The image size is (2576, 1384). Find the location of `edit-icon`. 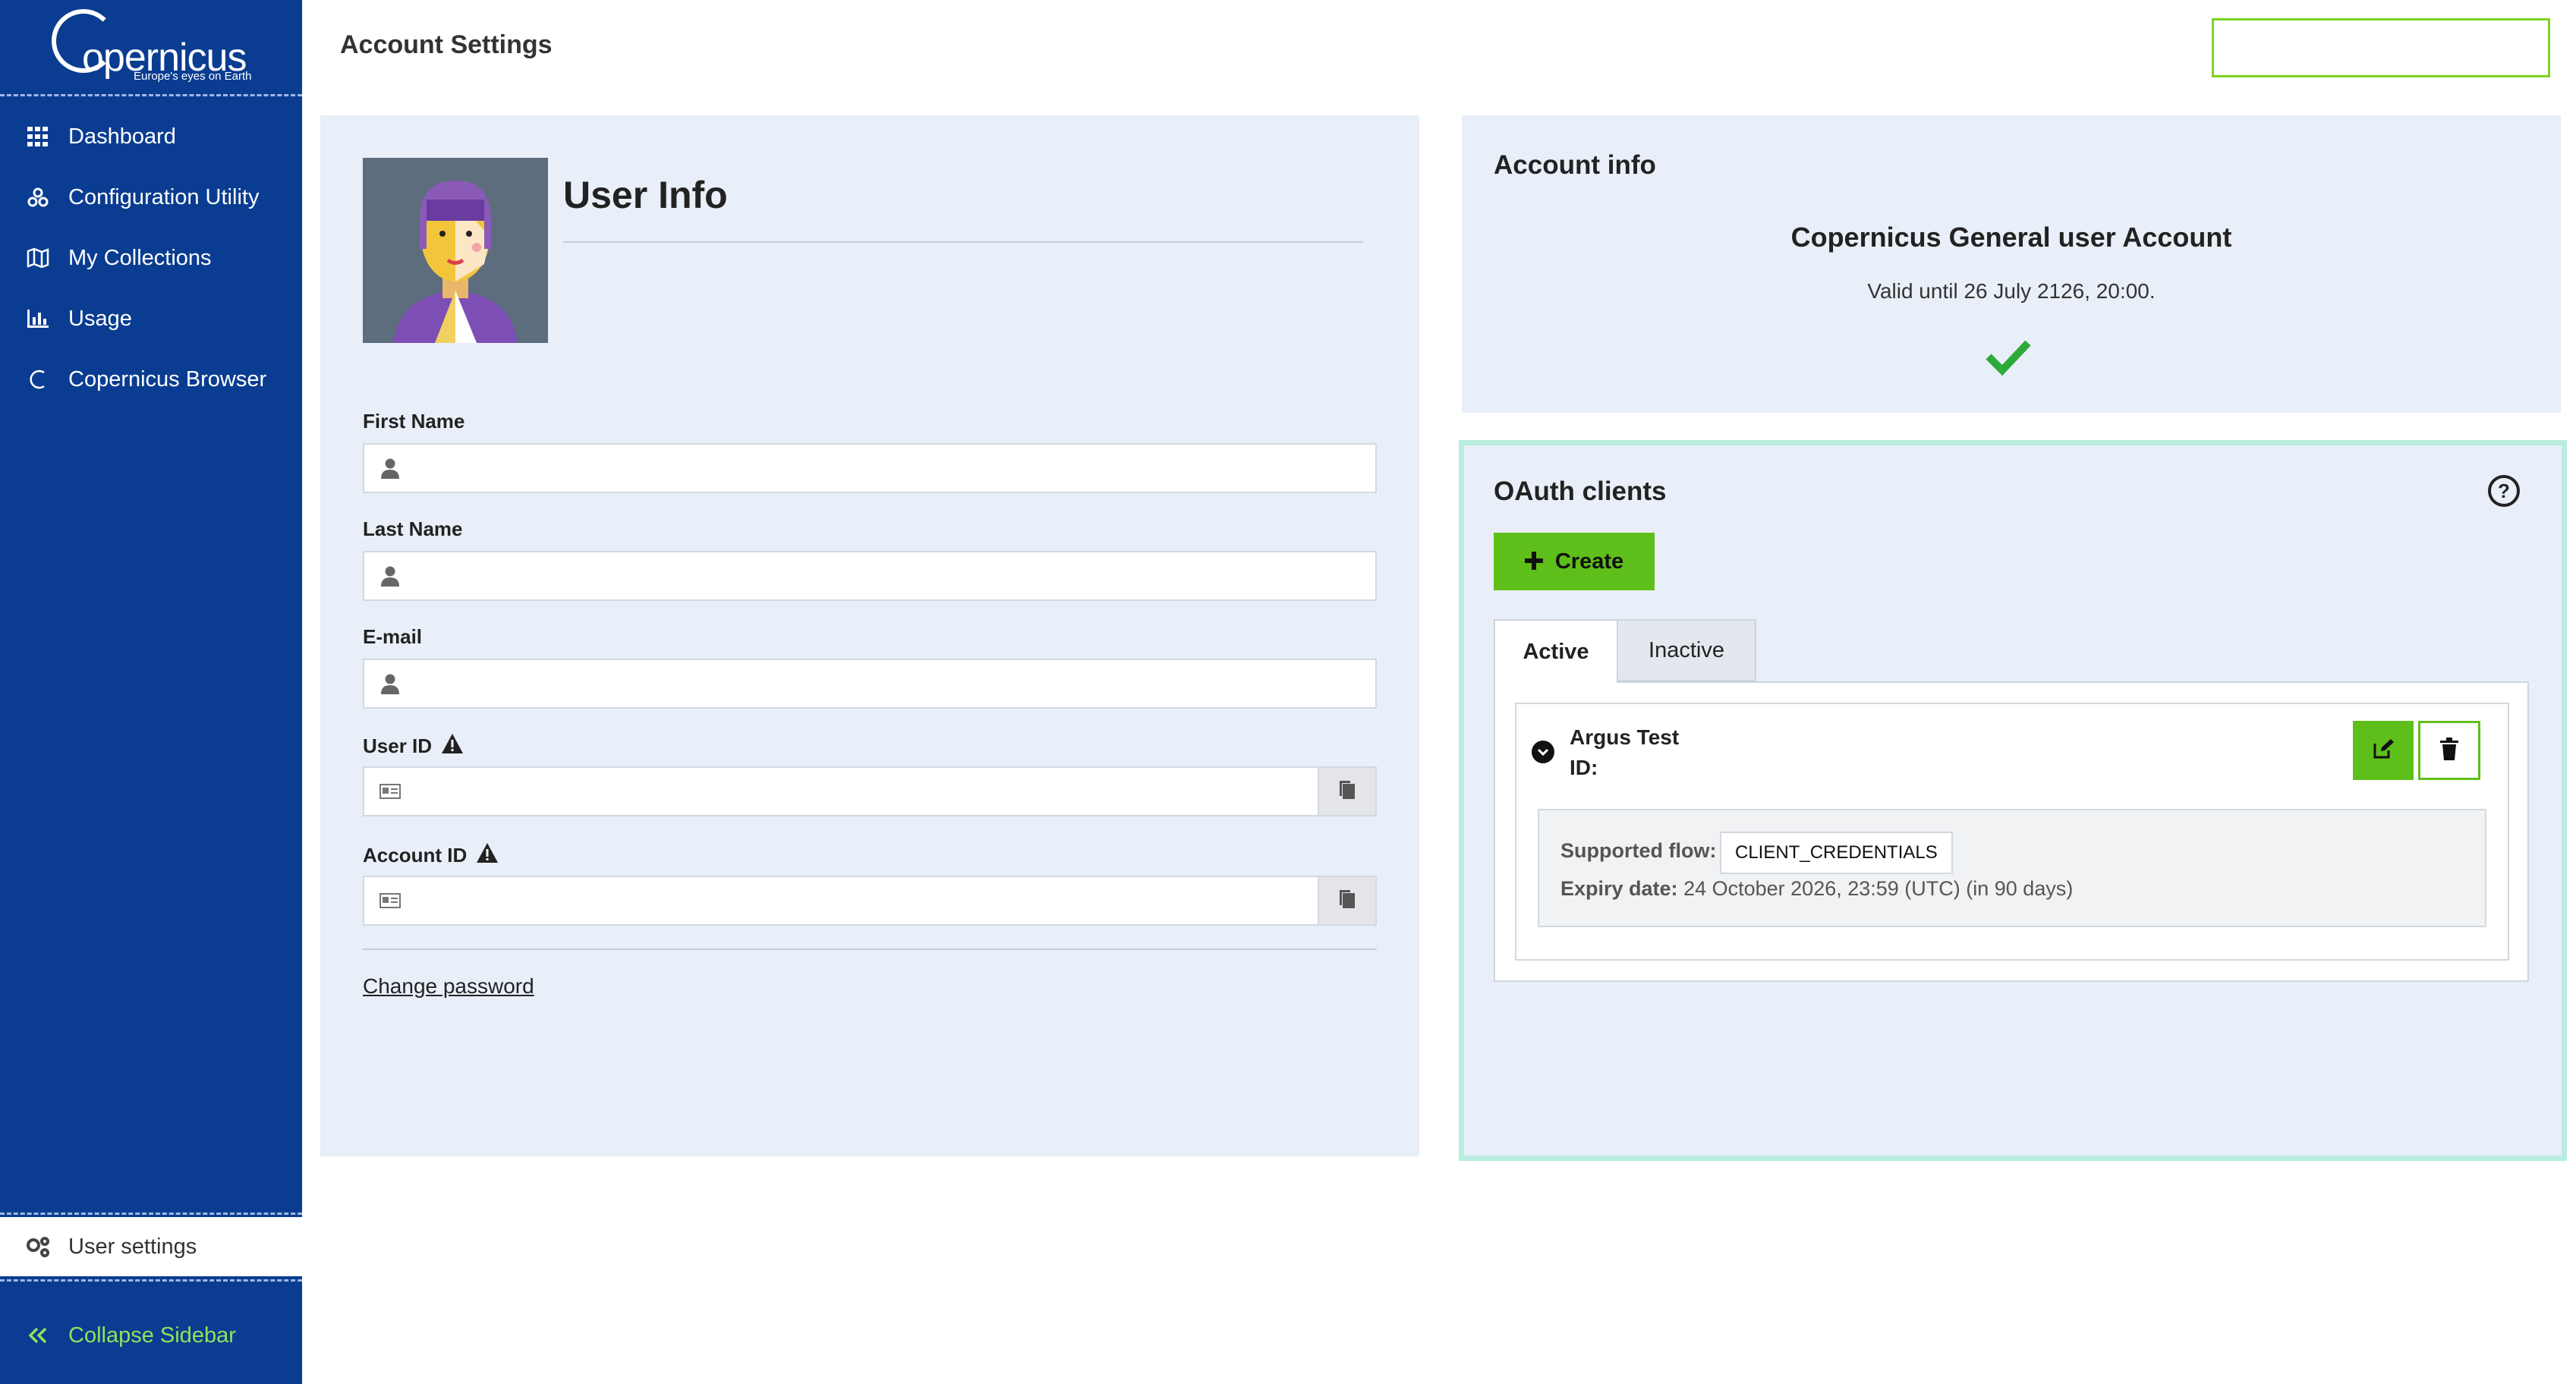

edit-icon is located at coordinates (2383, 751).